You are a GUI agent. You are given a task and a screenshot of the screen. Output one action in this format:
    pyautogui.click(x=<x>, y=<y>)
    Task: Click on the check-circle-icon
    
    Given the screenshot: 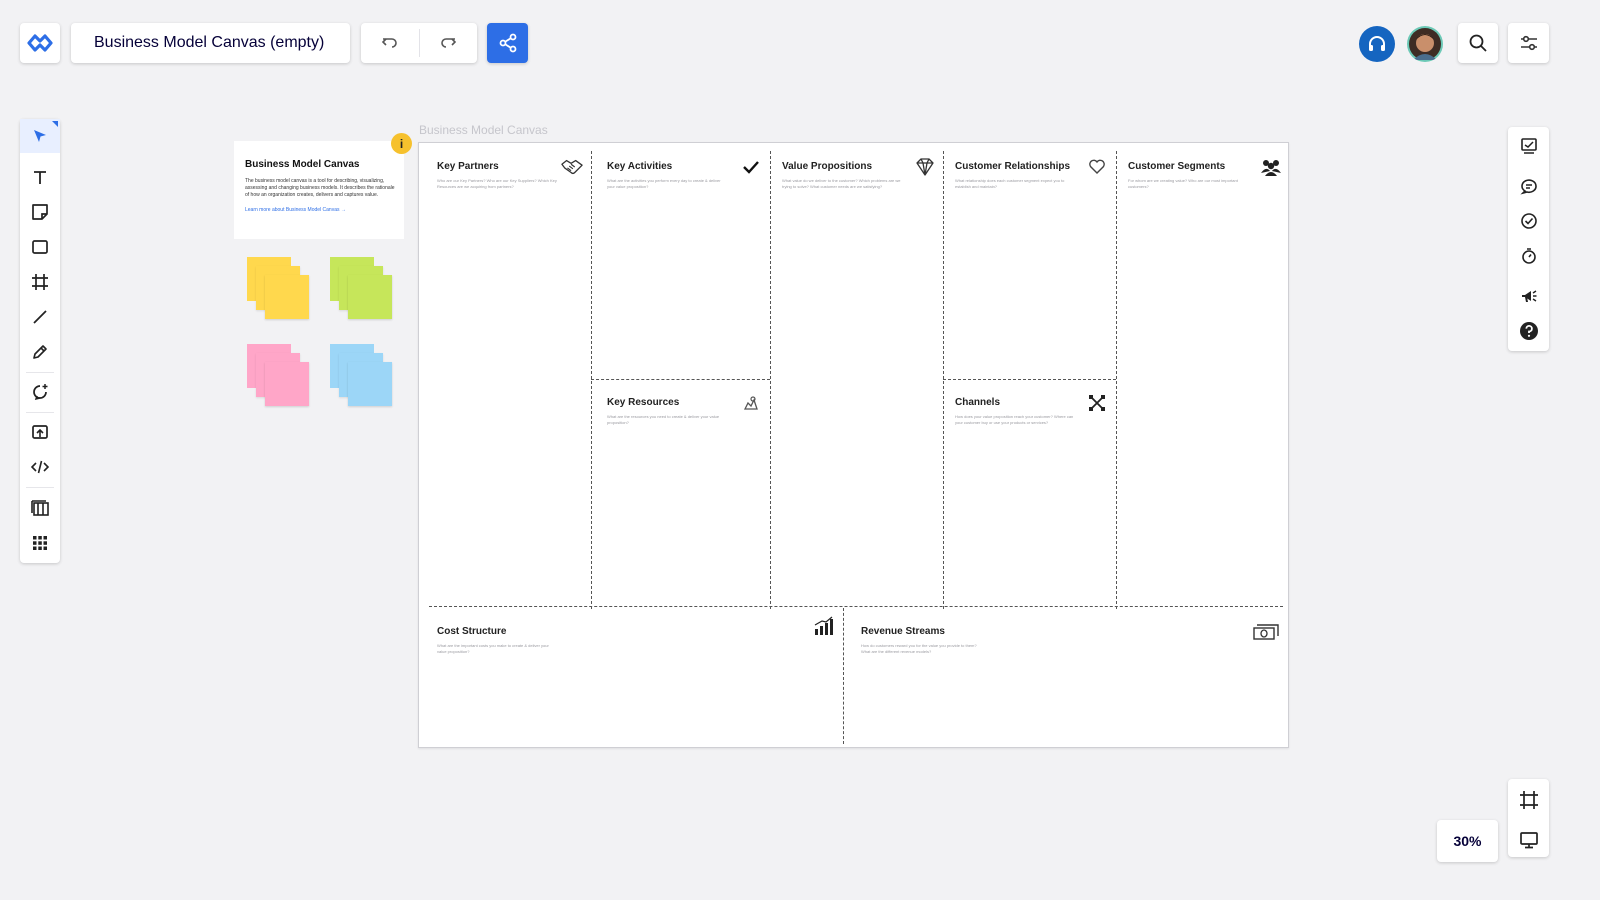 What is the action you would take?
    pyautogui.click(x=1528, y=221)
    